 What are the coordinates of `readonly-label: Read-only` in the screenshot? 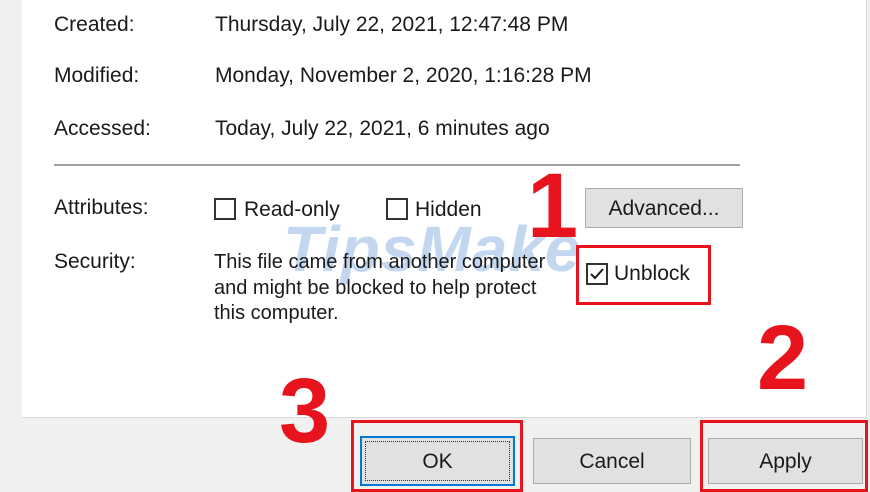 It's located at (292, 210).